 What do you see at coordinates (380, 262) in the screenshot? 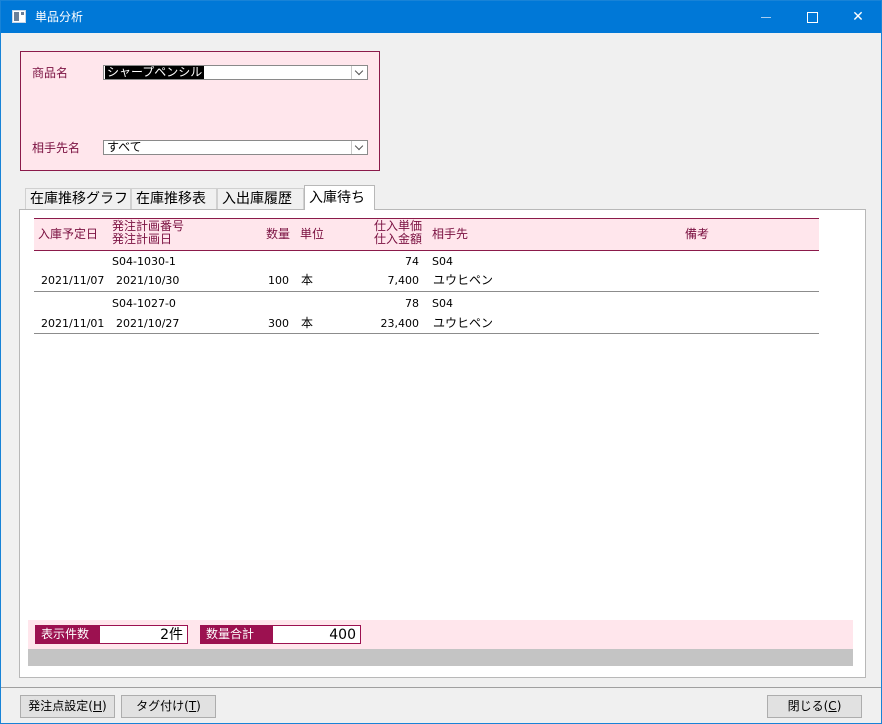
I see `row1-unit-price: 74` at bounding box center [380, 262].